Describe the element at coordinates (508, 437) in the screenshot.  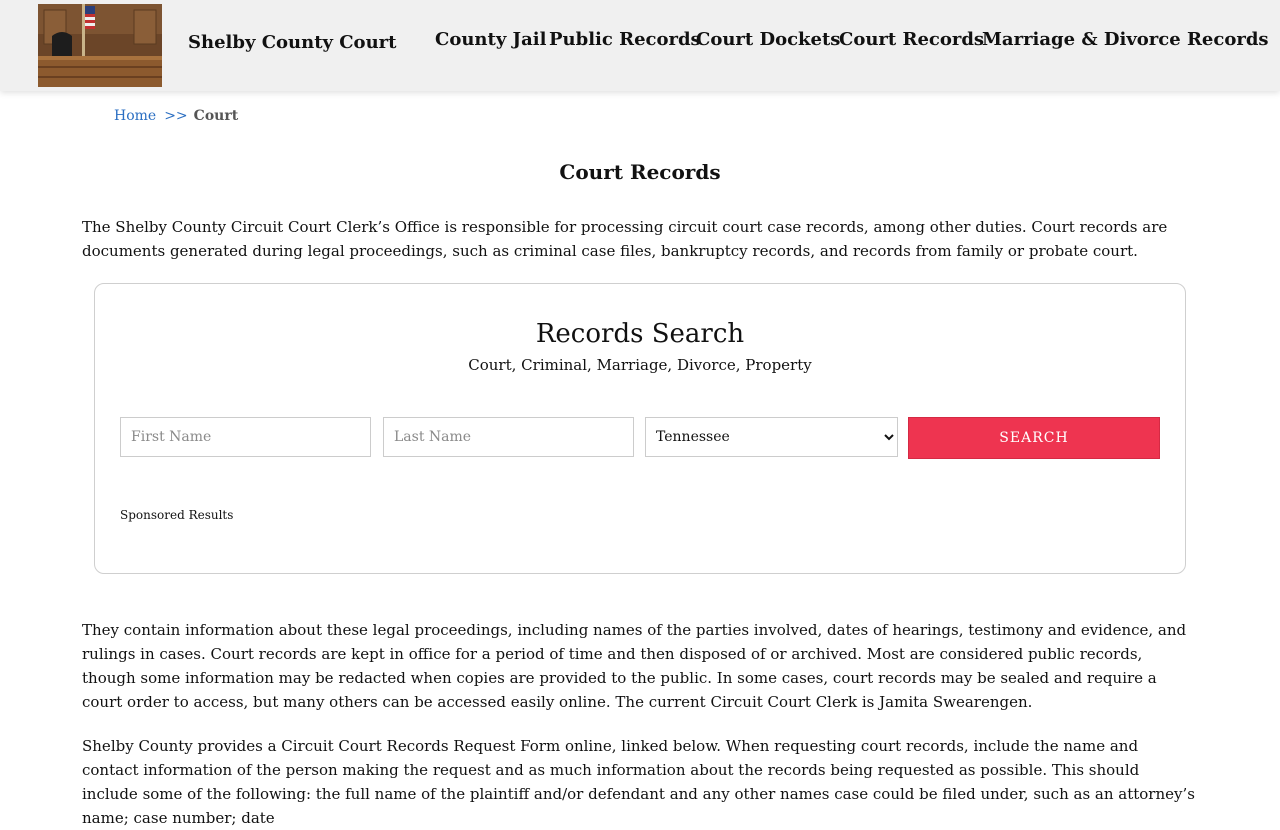
I see `last-name-input` at that location.